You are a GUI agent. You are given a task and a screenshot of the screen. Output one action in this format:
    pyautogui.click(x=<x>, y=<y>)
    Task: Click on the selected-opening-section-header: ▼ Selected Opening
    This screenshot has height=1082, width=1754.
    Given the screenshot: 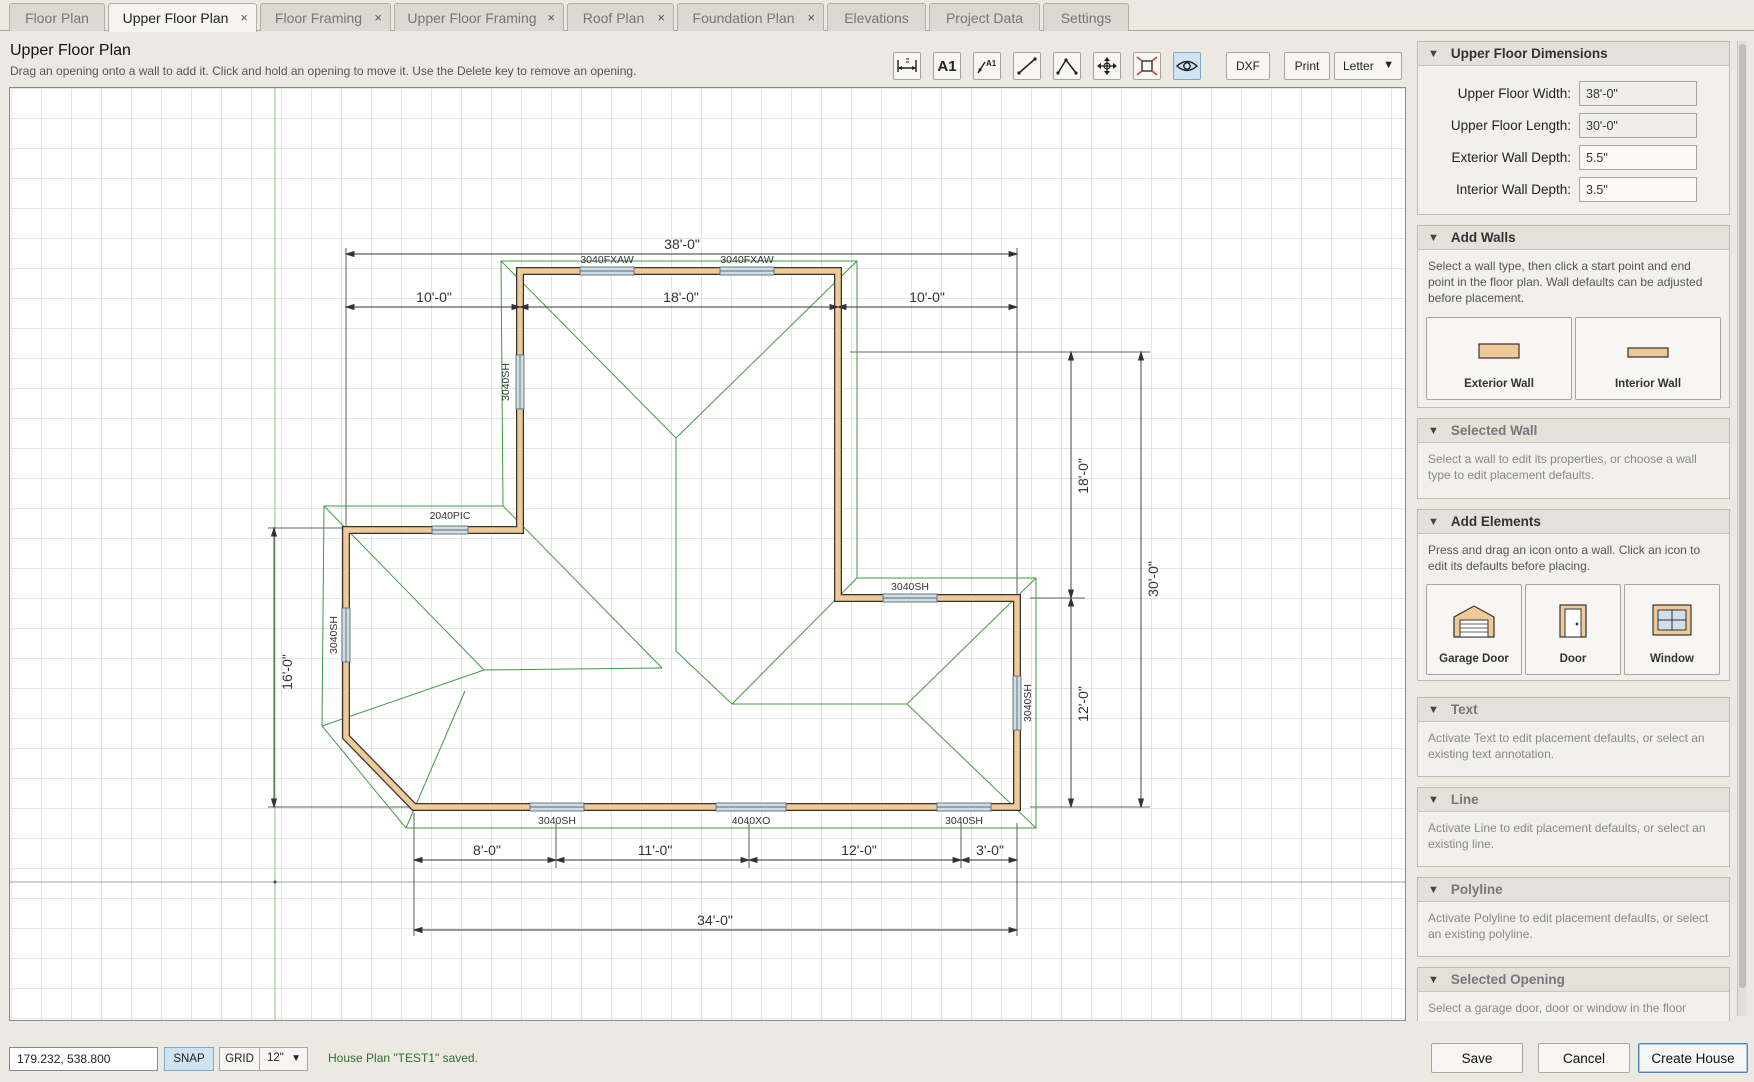 What is the action you would take?
    pyautogui.click(x=1573, y=980)
    